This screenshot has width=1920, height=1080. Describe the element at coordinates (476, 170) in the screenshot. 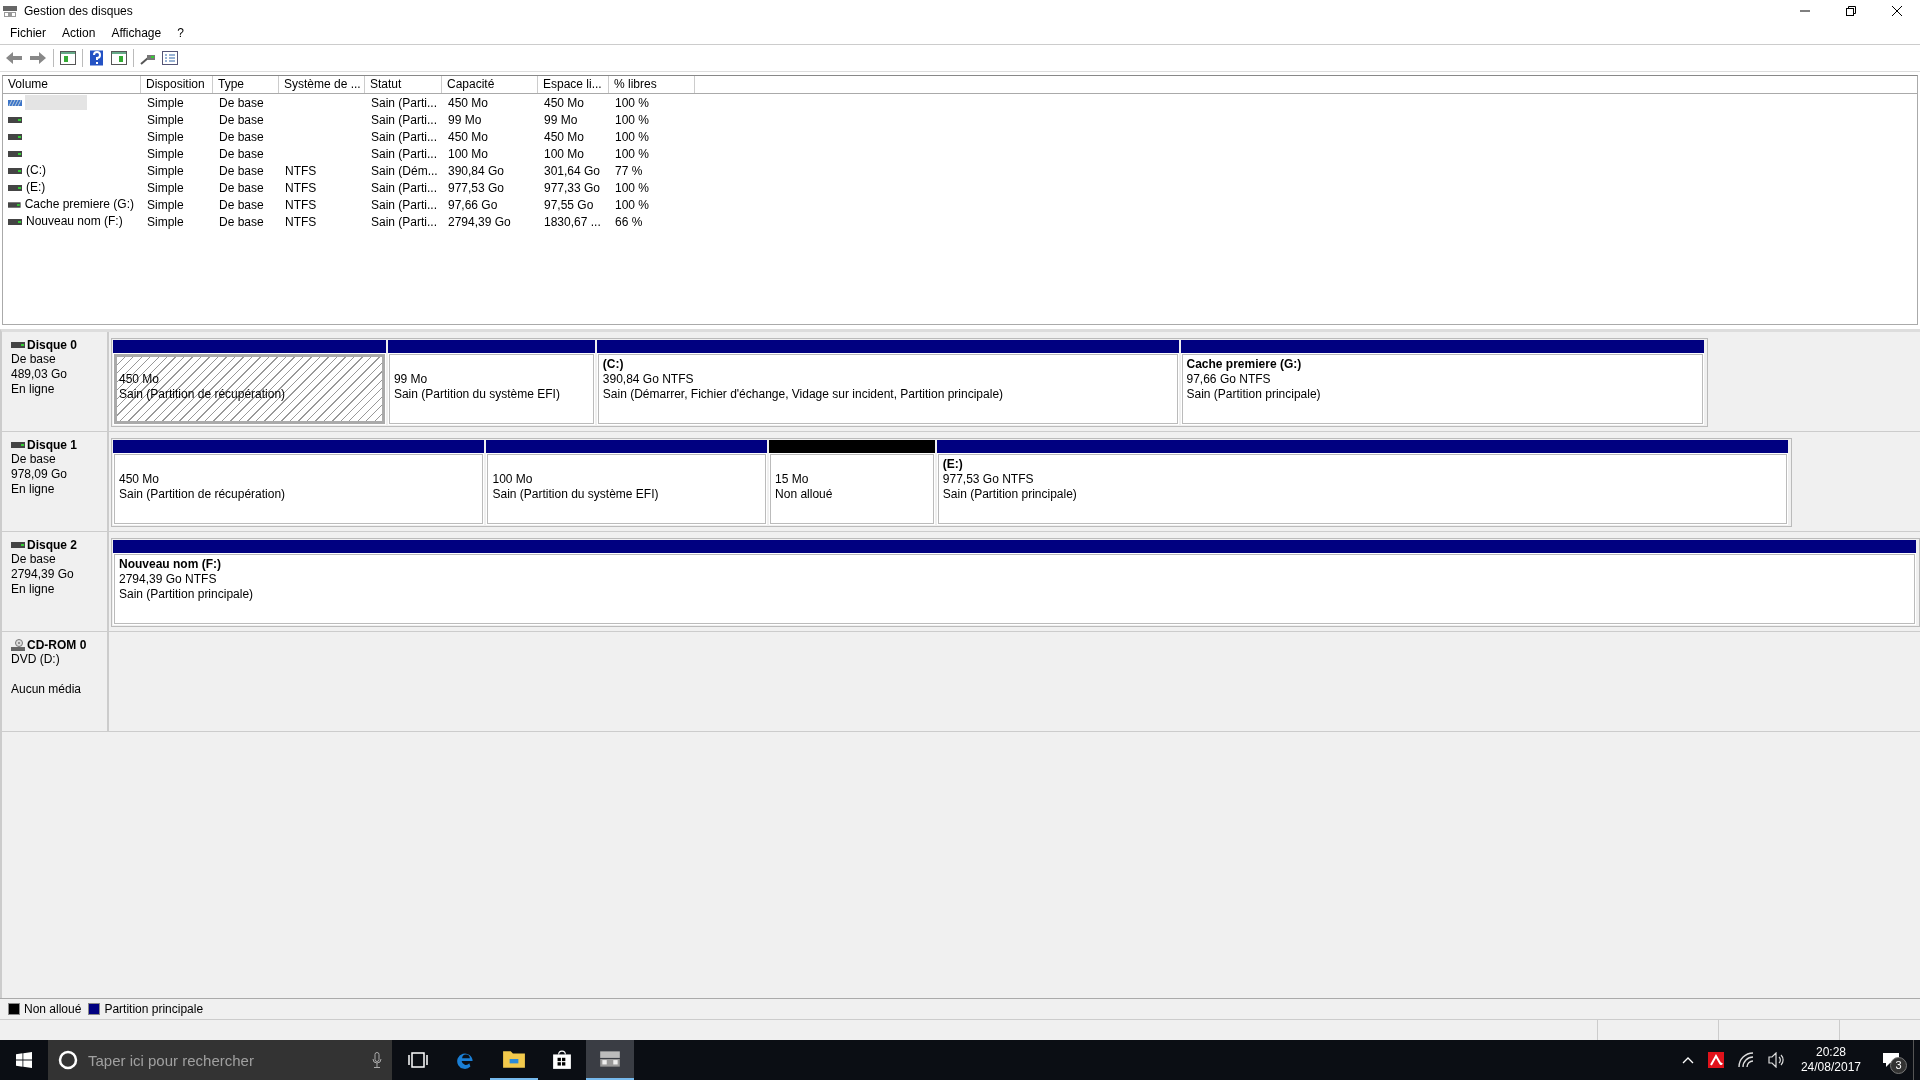

I see `table-cell: 390,84 Go` at that location.